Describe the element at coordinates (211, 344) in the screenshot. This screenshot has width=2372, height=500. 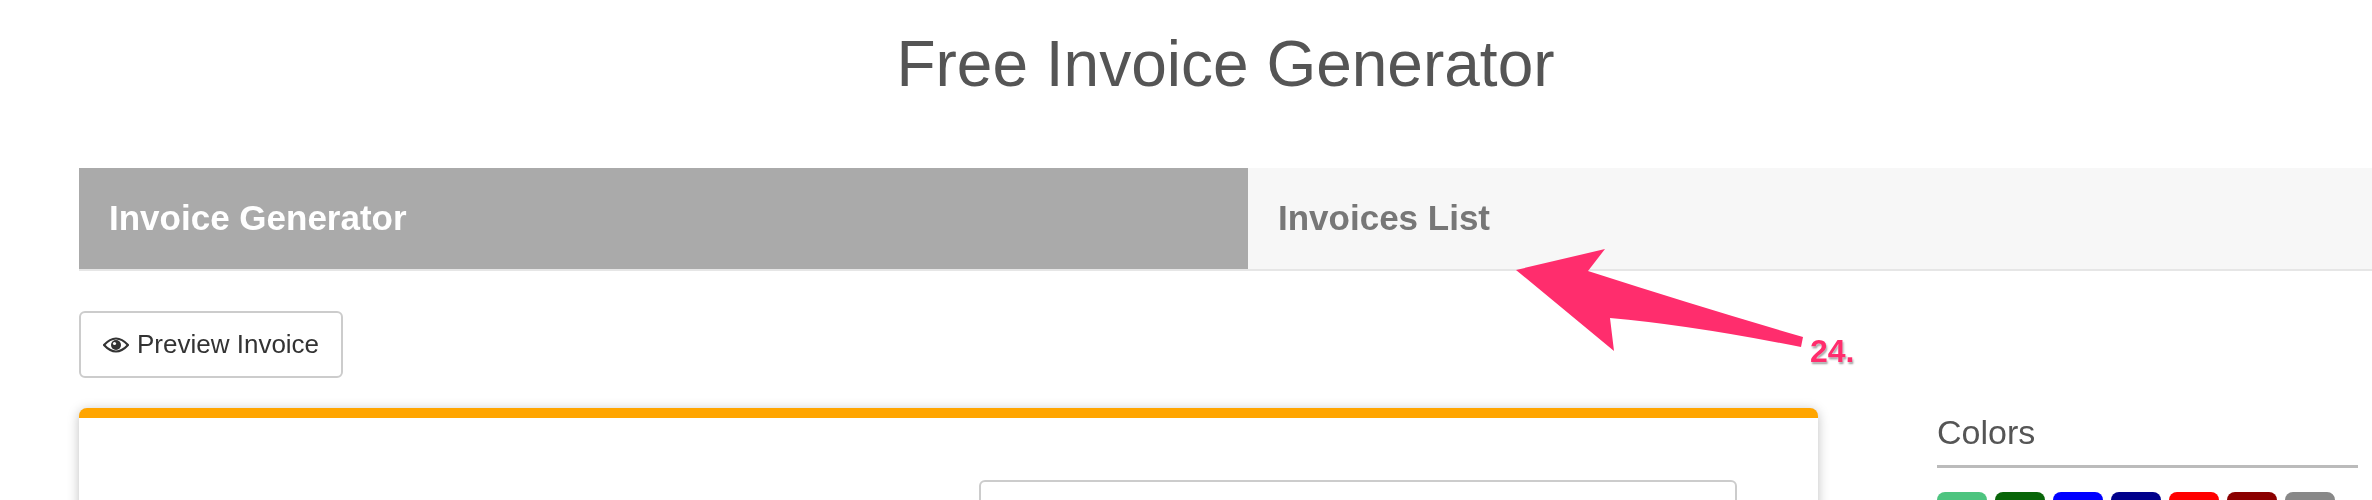
I see `preview-button: Preview Invoice` at that location.